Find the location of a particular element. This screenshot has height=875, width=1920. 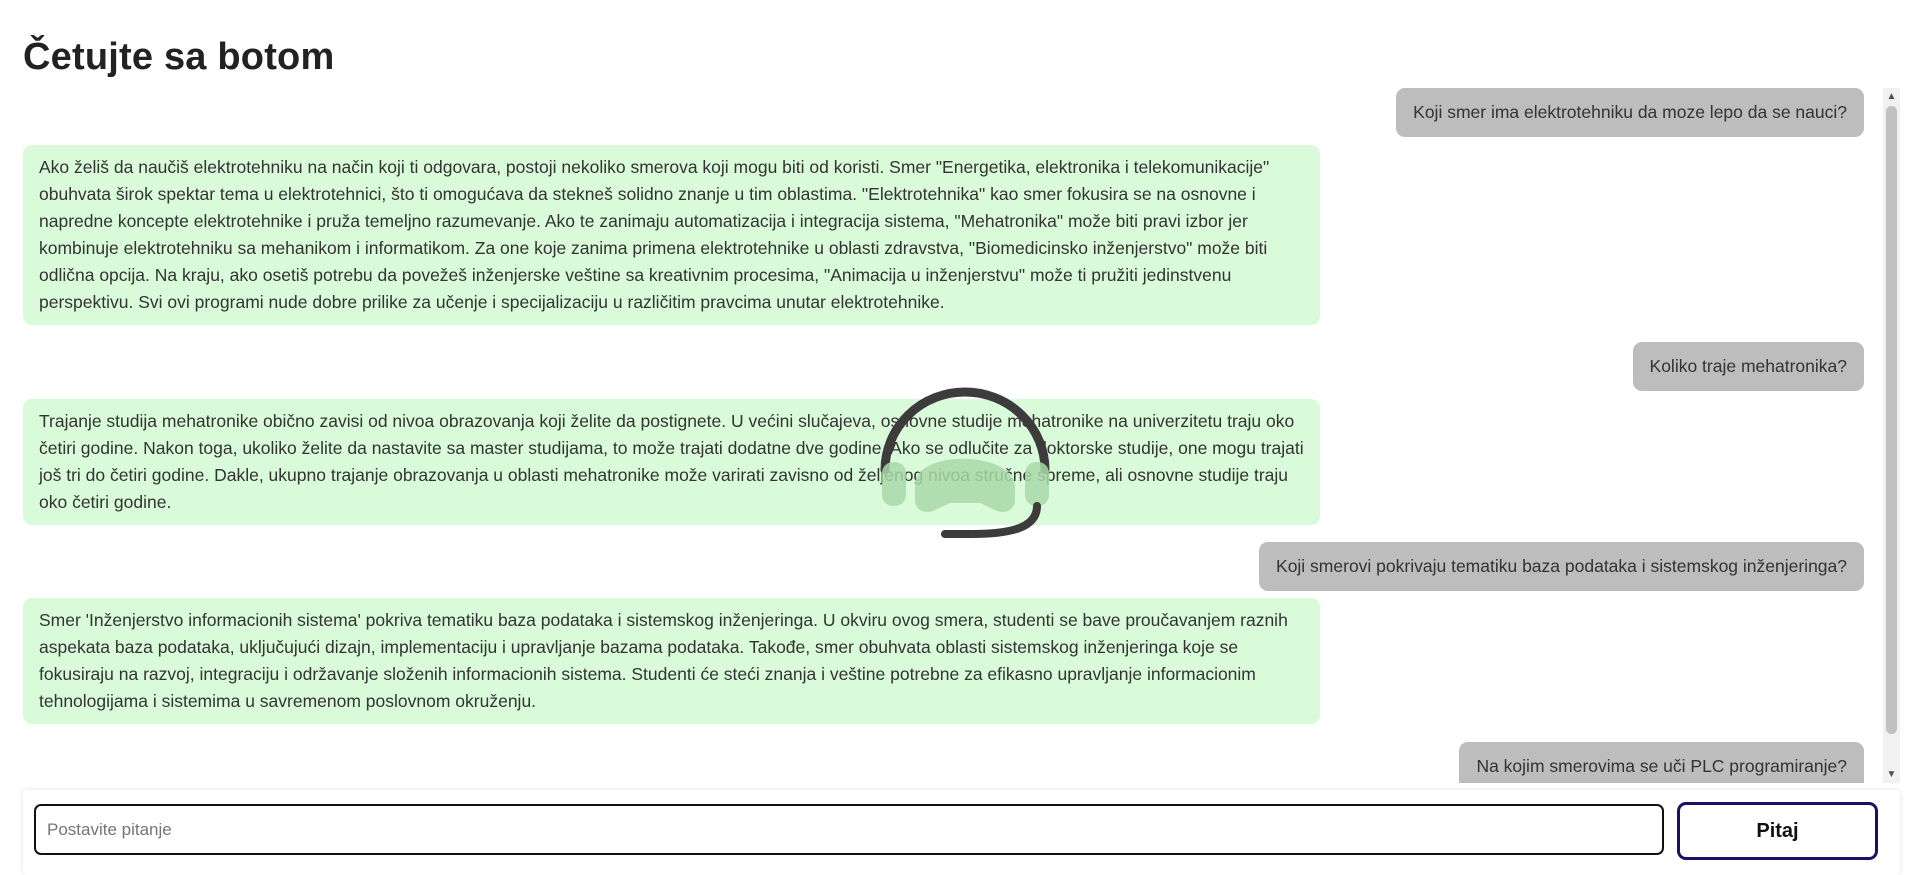

message-composer: Pitaj is located at coordinates (961, 832).